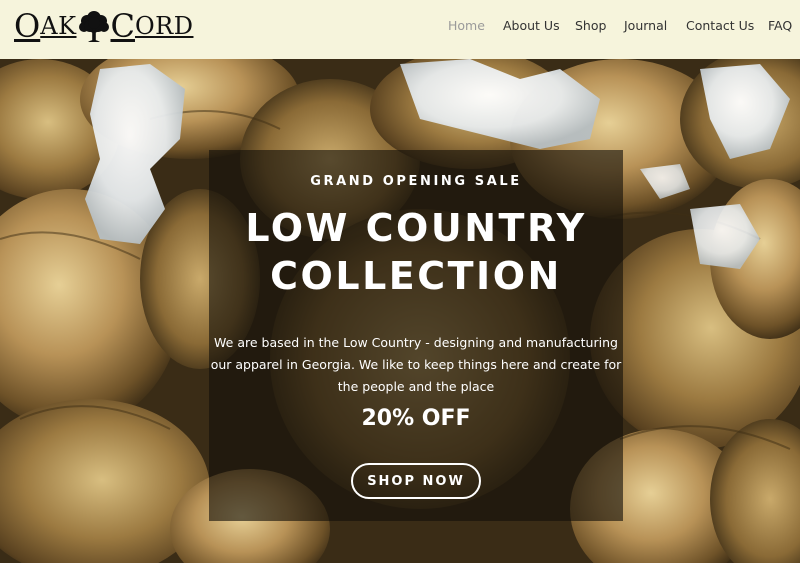 The height and width of the screenshot is (563, 800). What do you see at coordinates (531, 25) in the screenshot?
I see `nav-about-us: About Us` at bounding box center [531, 25].